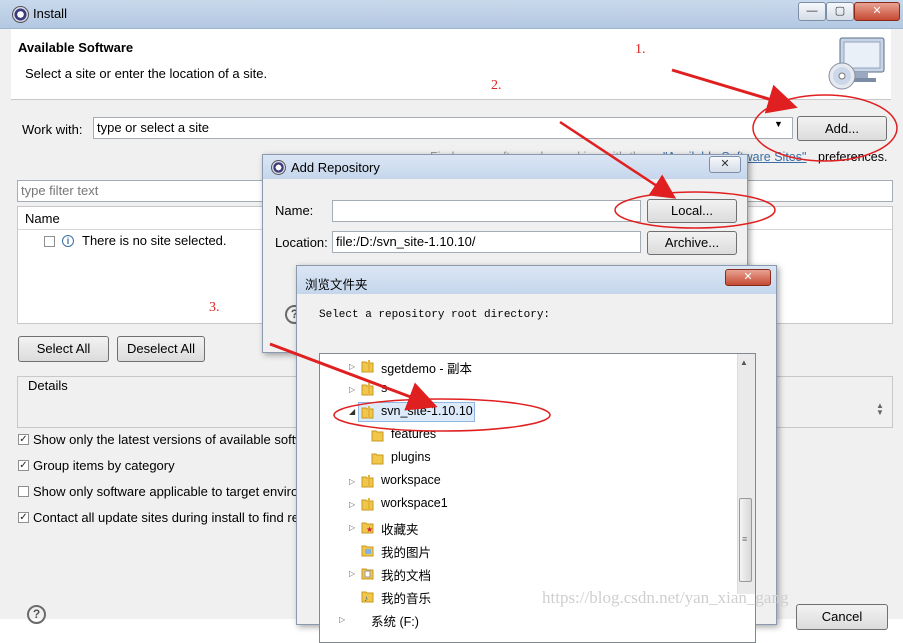  I want to click on annotation-ellipse-local, so click(695, 210).